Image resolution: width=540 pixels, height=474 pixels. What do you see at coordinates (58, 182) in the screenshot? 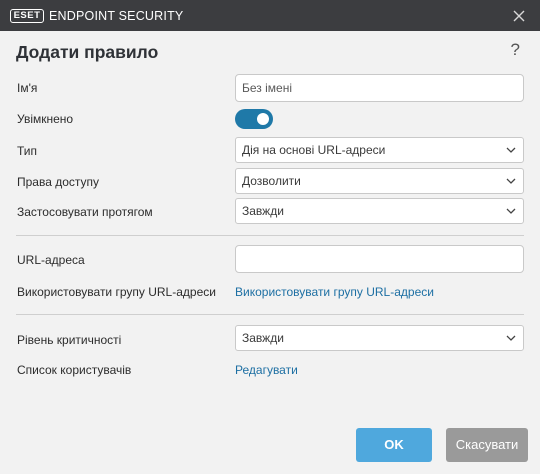
I see `access-label: Права доступу` at bounding box center [58, 182].